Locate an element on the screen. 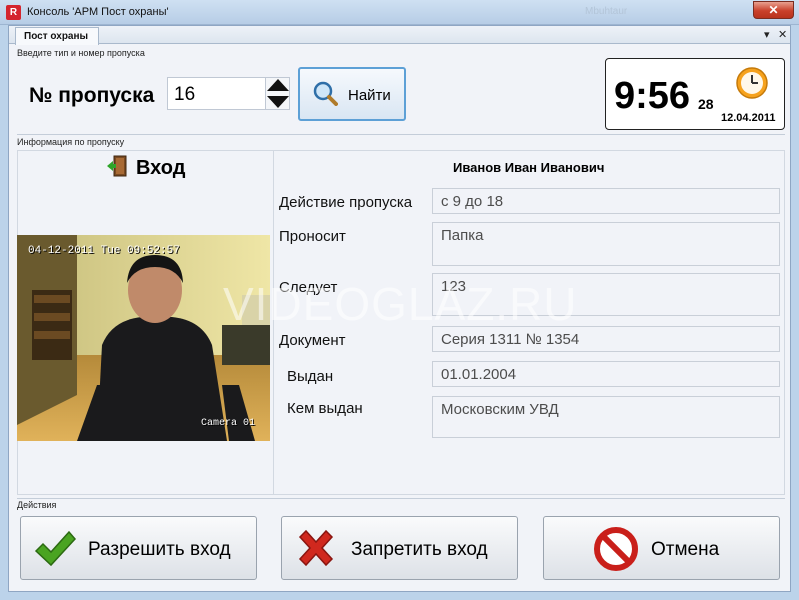  deny-entry-button: Запретить вход is located at coordinates (399, 548).